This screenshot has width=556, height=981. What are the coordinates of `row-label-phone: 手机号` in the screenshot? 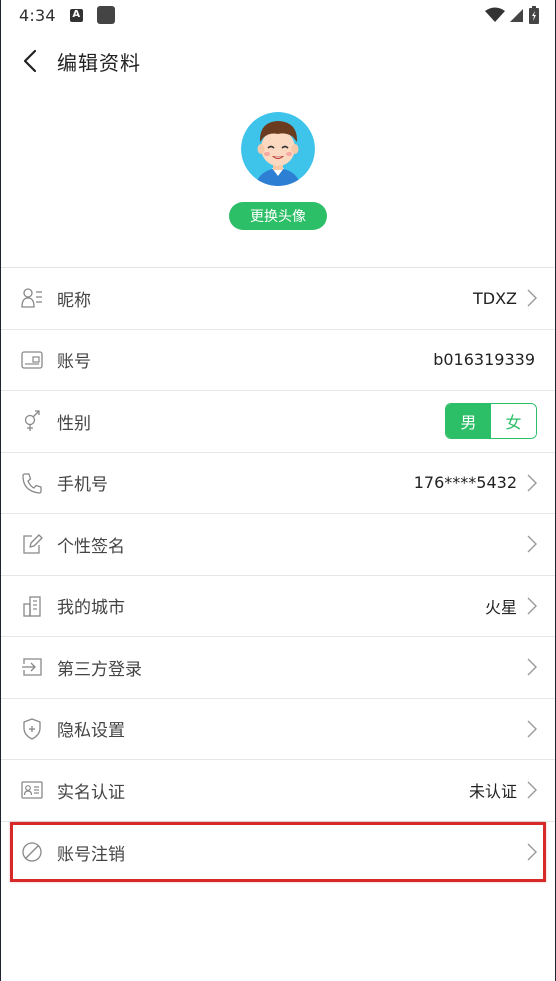 It's located at (82, 485).